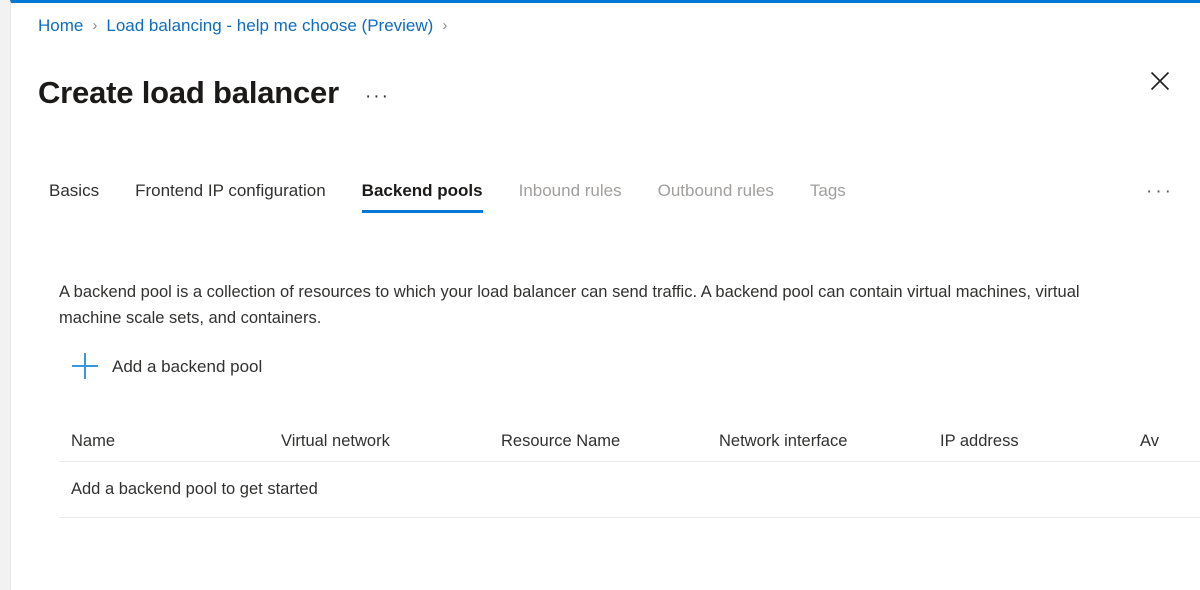 The height and width of the screenshot is (590, 1200). I want to click on close-button, so click(1160, 81).